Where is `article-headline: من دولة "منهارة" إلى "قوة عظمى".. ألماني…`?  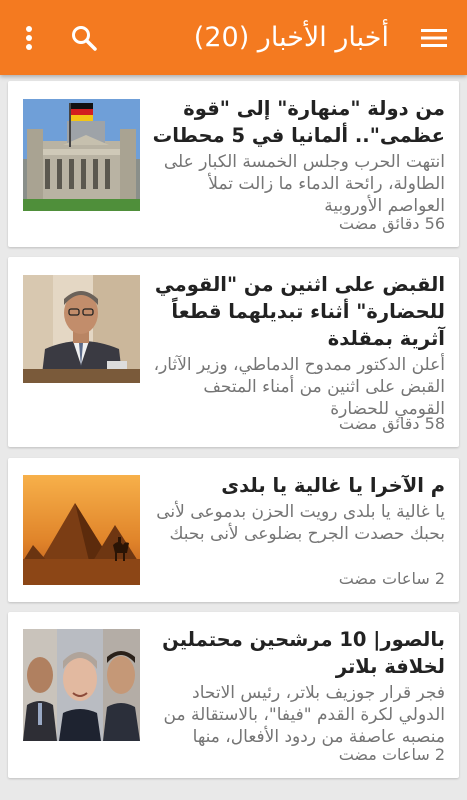
article-headline: من دولة "منهارة" إلى "قوة عظمى".. ألماني… is located at coordinates (297, 122).